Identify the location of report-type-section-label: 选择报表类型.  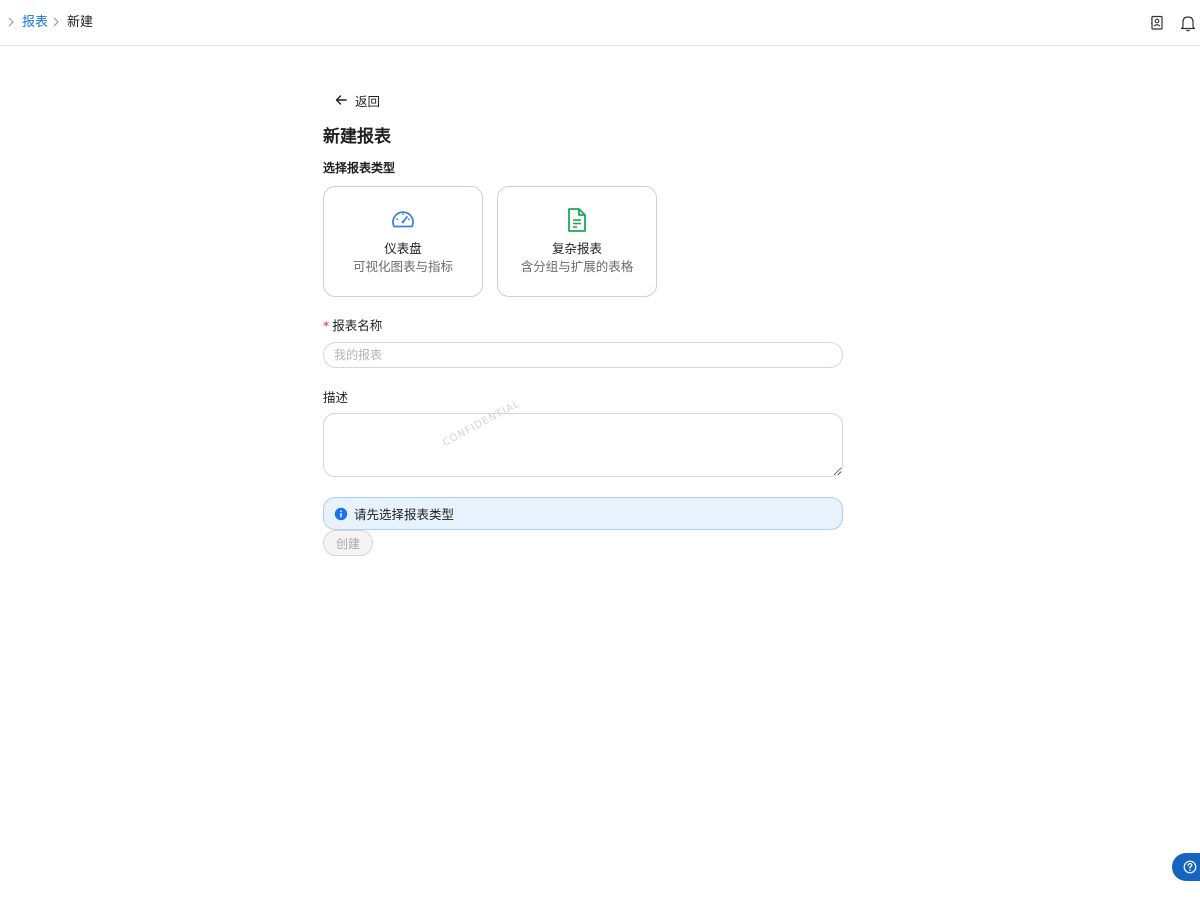
(359, 168).